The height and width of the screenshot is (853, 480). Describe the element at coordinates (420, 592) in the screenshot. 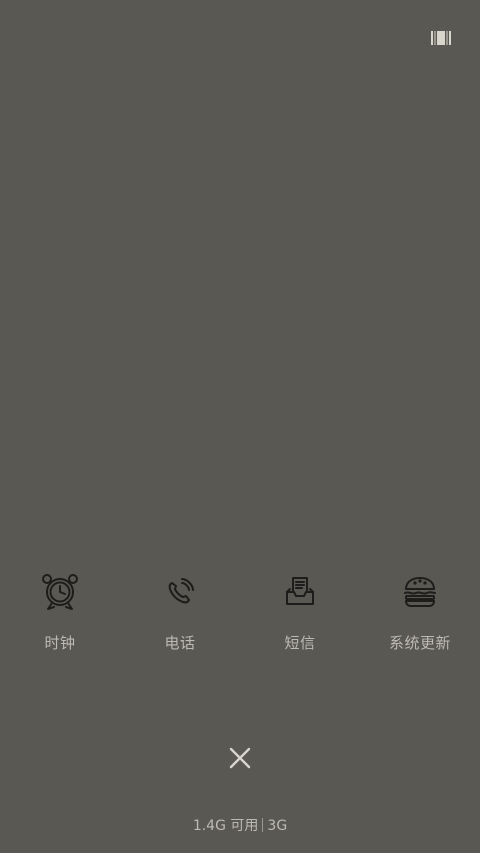

I see `burger-icon` at that location.